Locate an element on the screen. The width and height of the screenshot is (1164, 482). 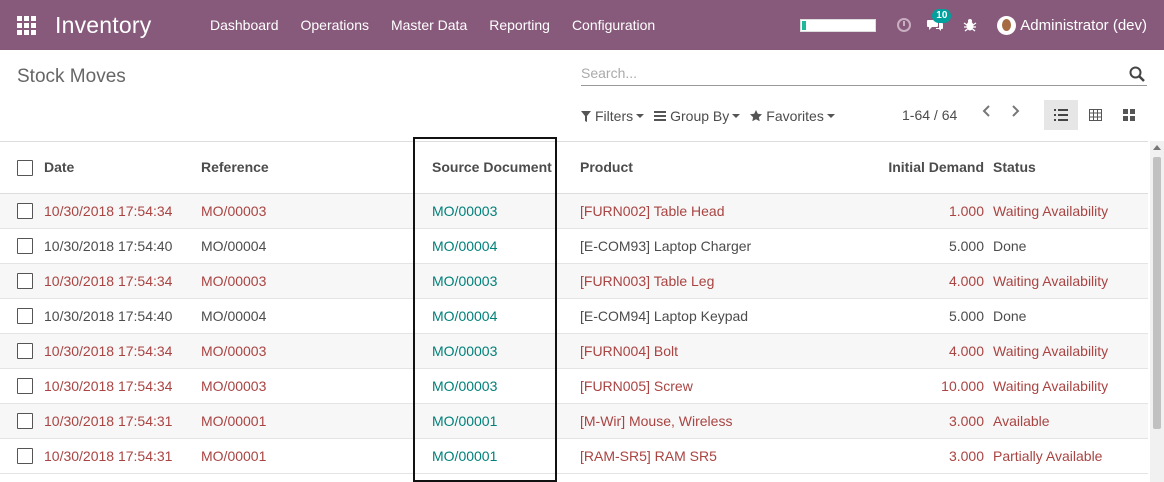
menu-dashboard: Dashboard is located at coordinates (246, 25).